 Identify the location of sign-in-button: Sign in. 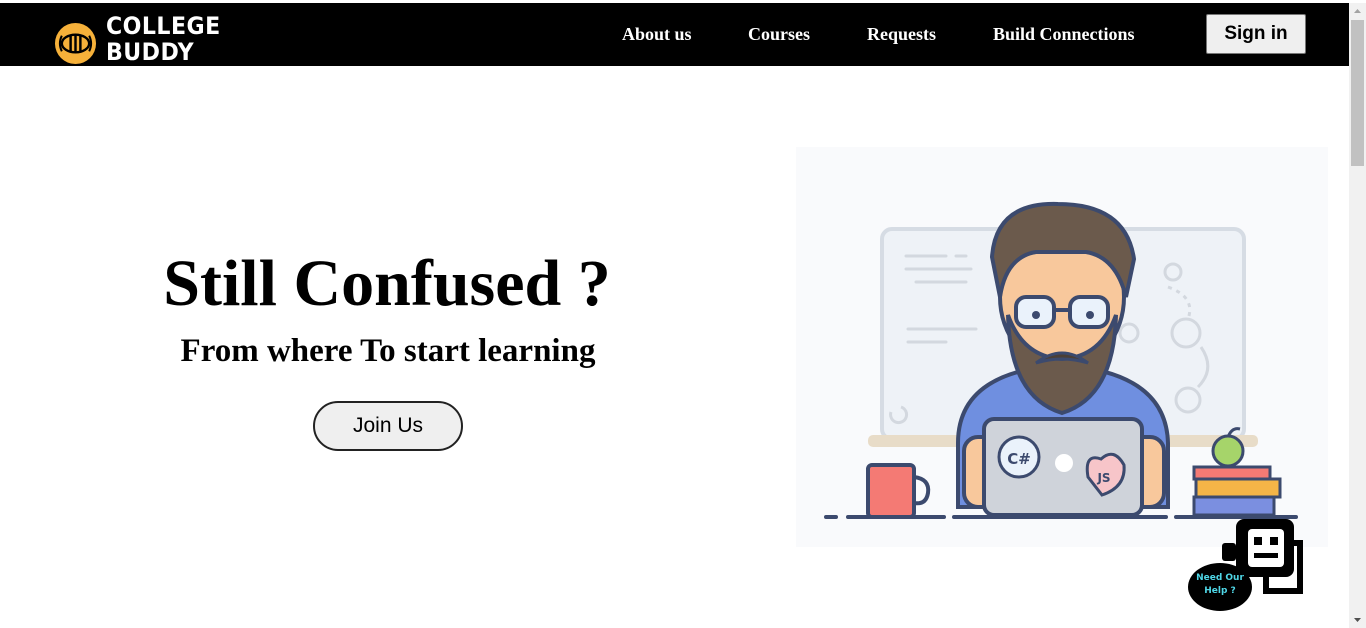
(1256, 34).